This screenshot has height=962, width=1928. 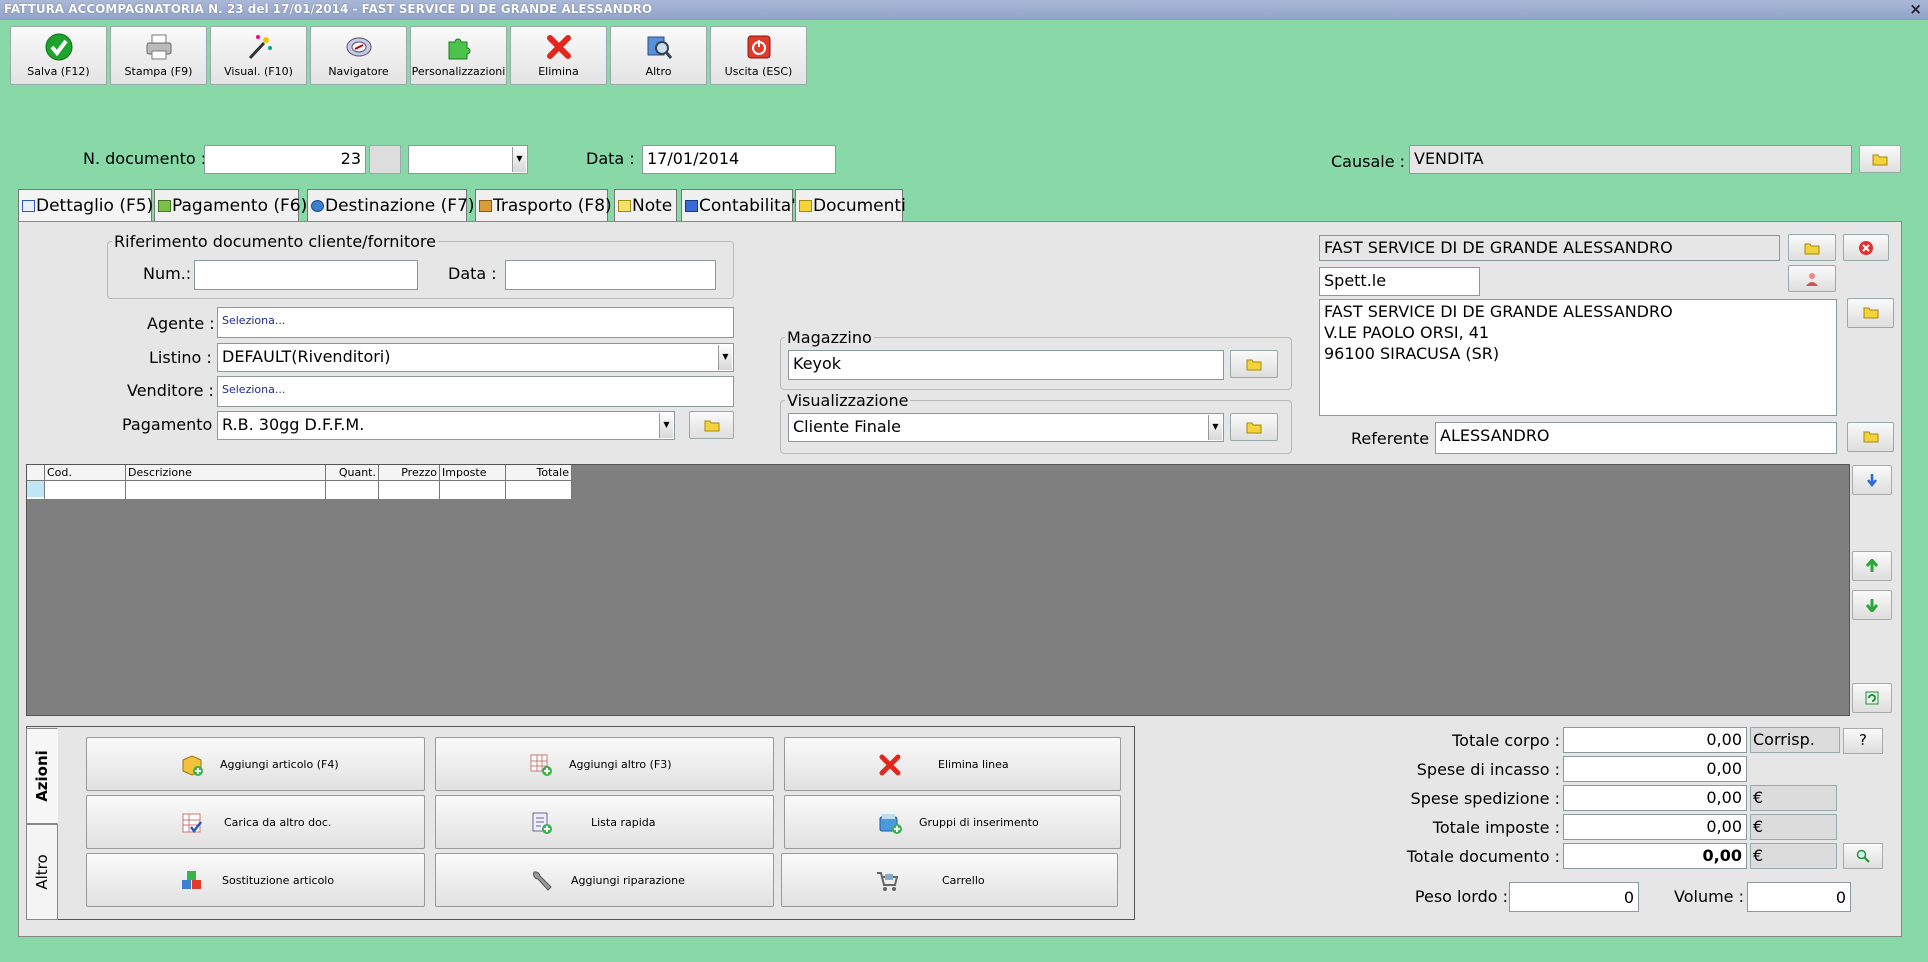 What do you see at coordinates (1006, 427) in the screenshot?
I see `visualizzazione-select: Cliente Finale ▼` at bounding box center [1006, 427].